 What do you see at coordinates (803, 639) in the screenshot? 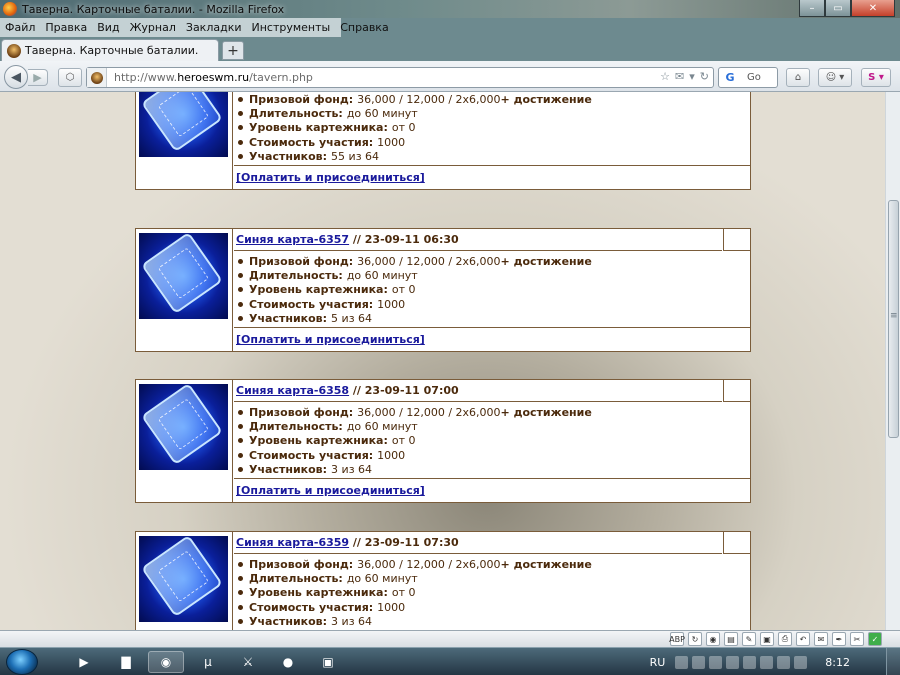
I see `undo-icon: ↶` at bounding box center [803, 639].